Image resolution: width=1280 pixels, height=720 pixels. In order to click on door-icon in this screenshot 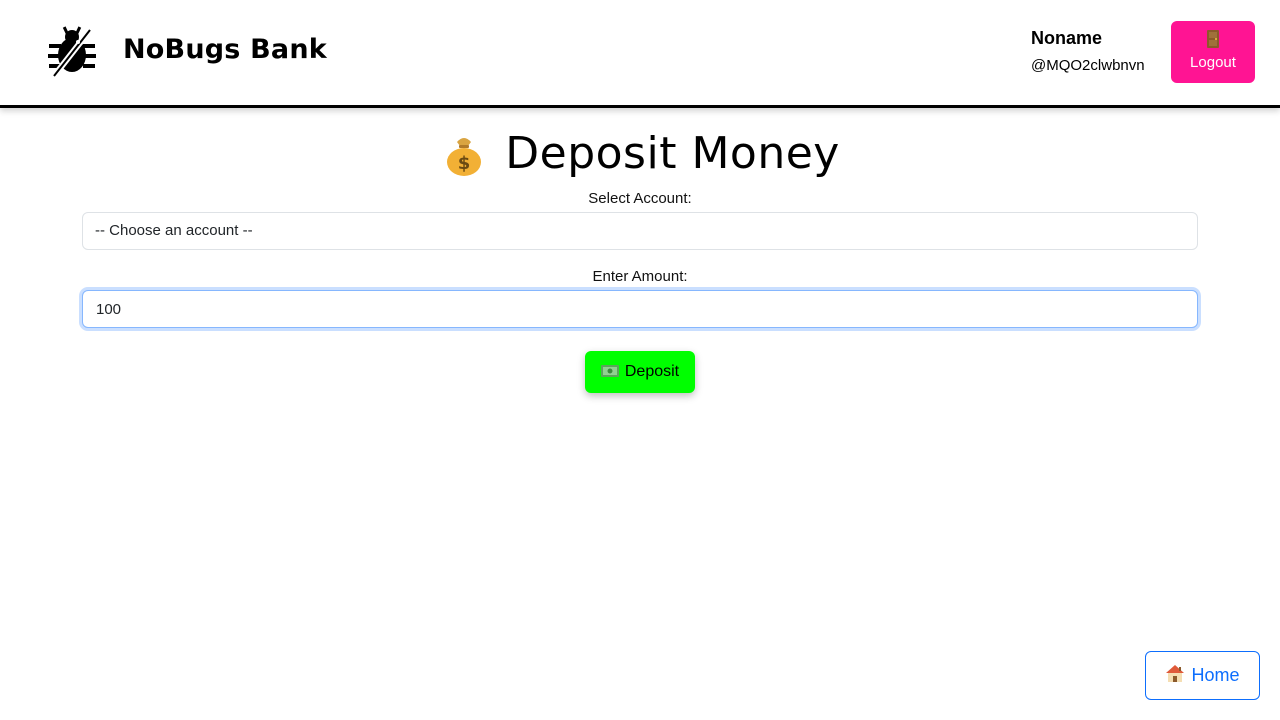, I will do `click(1213, 39)`.